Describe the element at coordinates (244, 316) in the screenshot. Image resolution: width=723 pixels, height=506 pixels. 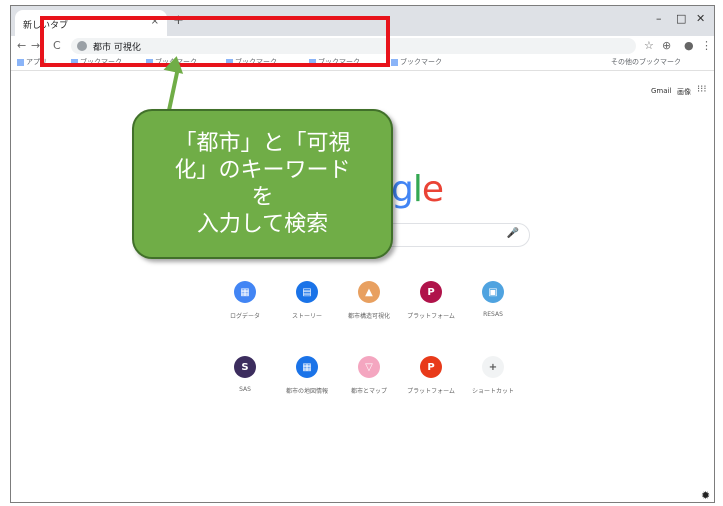
I see `shortcut-label: ログデータ` at that location.